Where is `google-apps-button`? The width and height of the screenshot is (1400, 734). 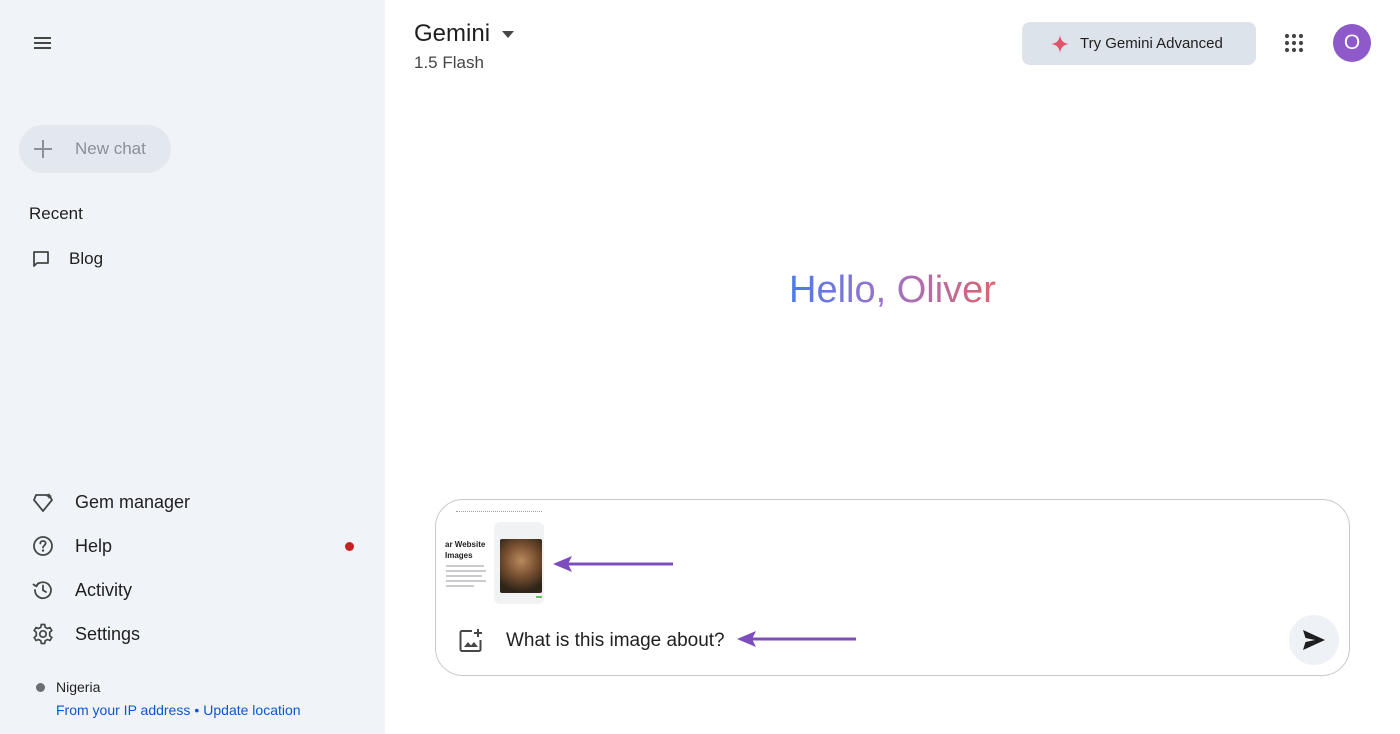
google-apps-button is located at coordinates (1294, 43).